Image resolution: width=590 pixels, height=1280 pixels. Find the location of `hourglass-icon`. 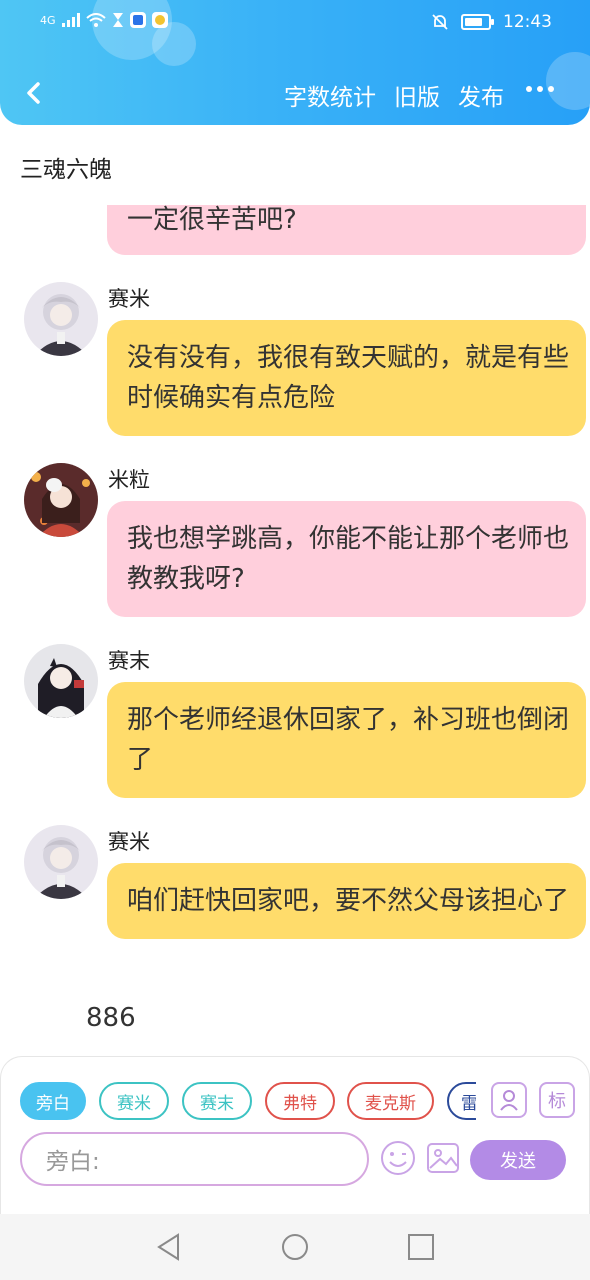

hourglass-icon is located at coordinates (117, 20).